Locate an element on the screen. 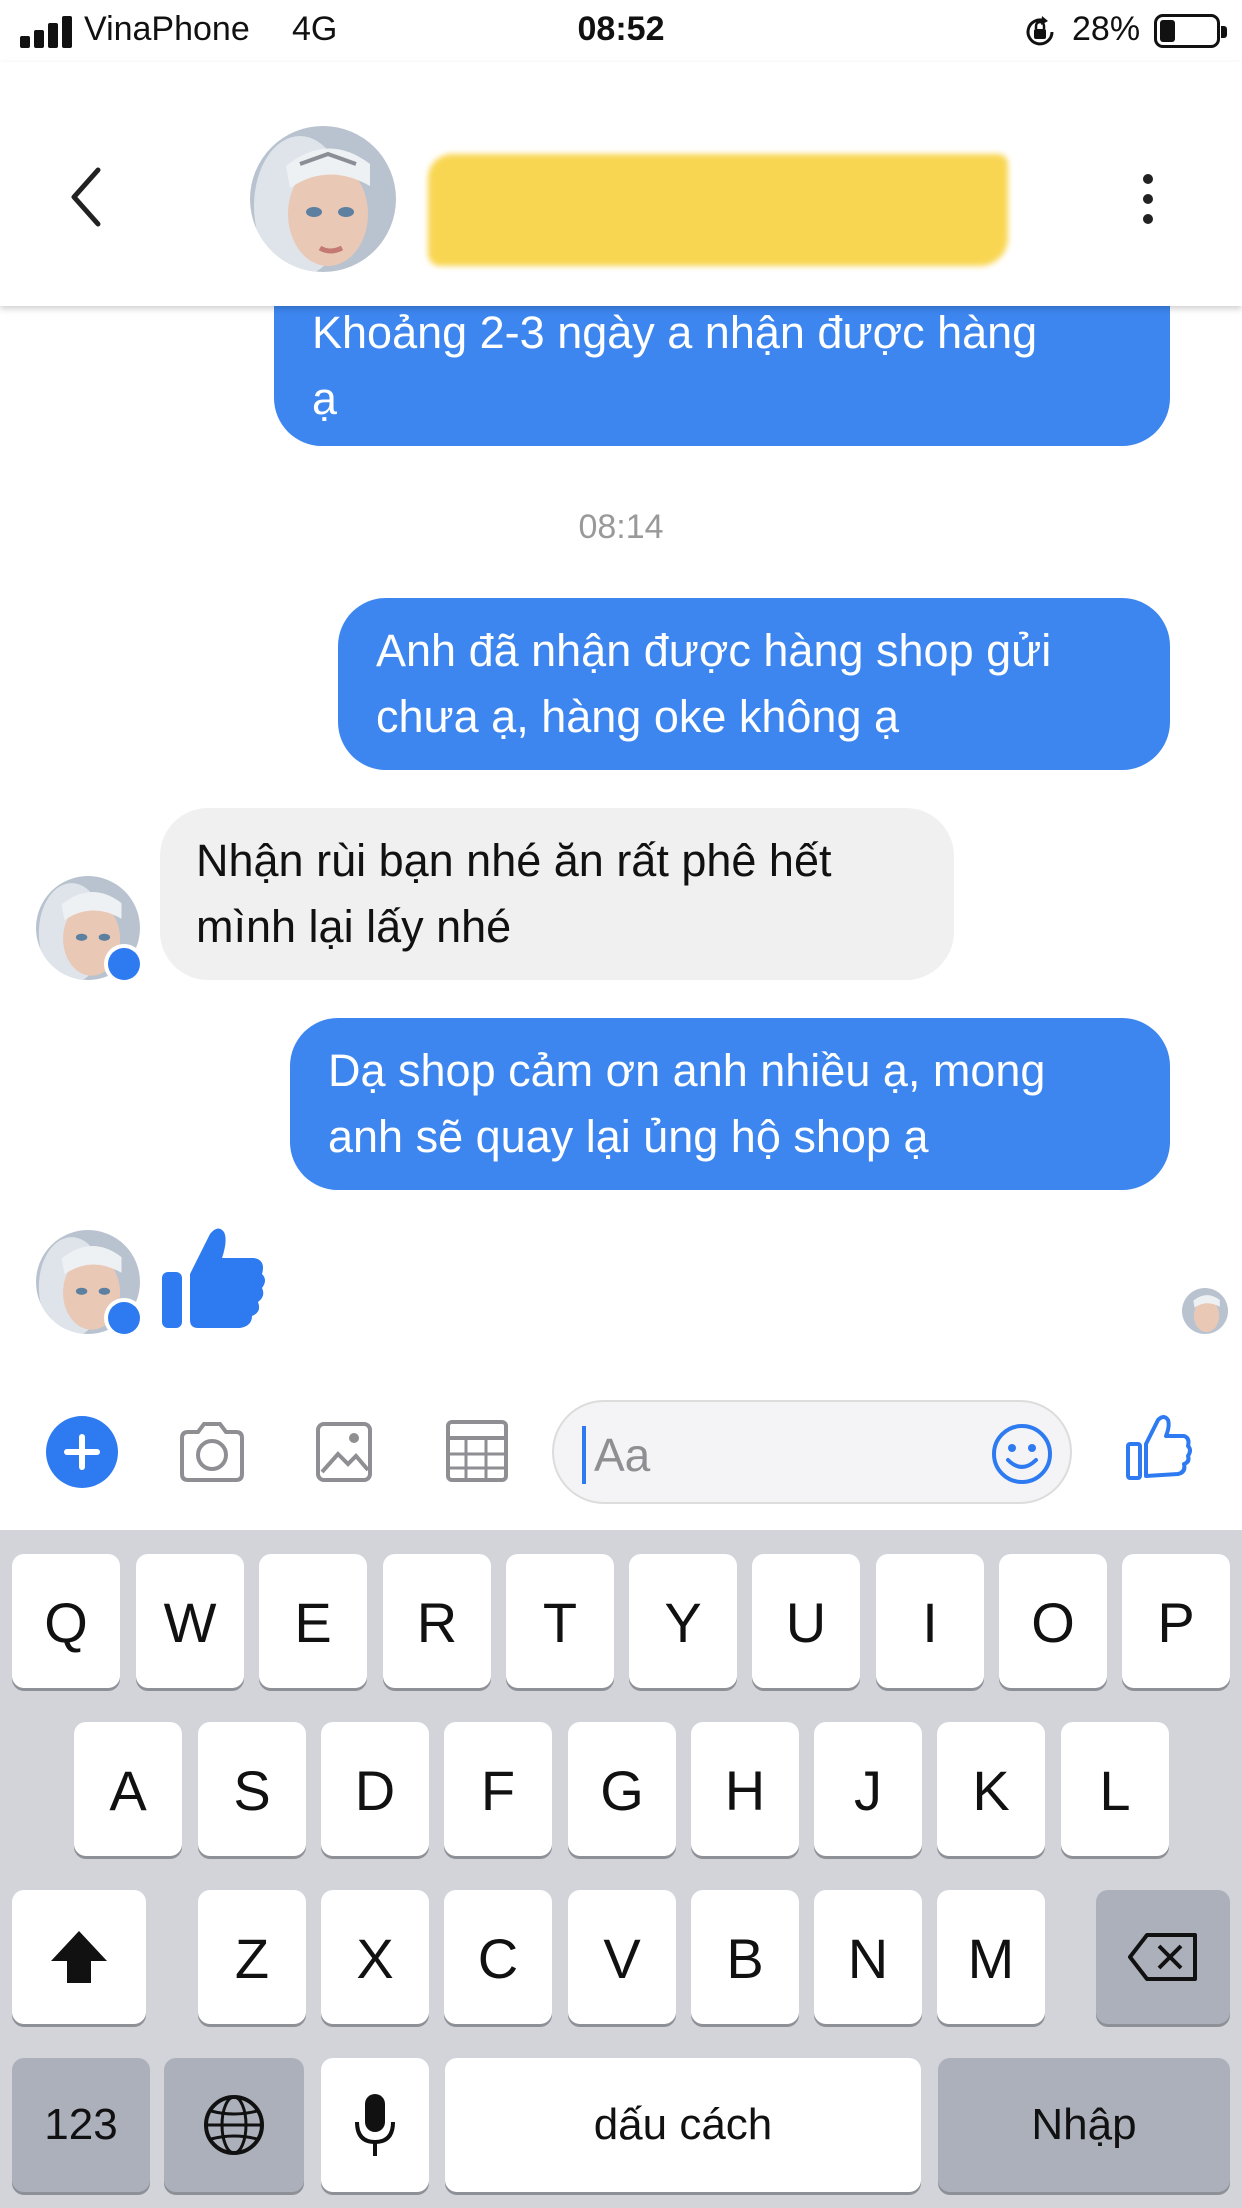  key-i: I is located at coordinates (930, 1621).